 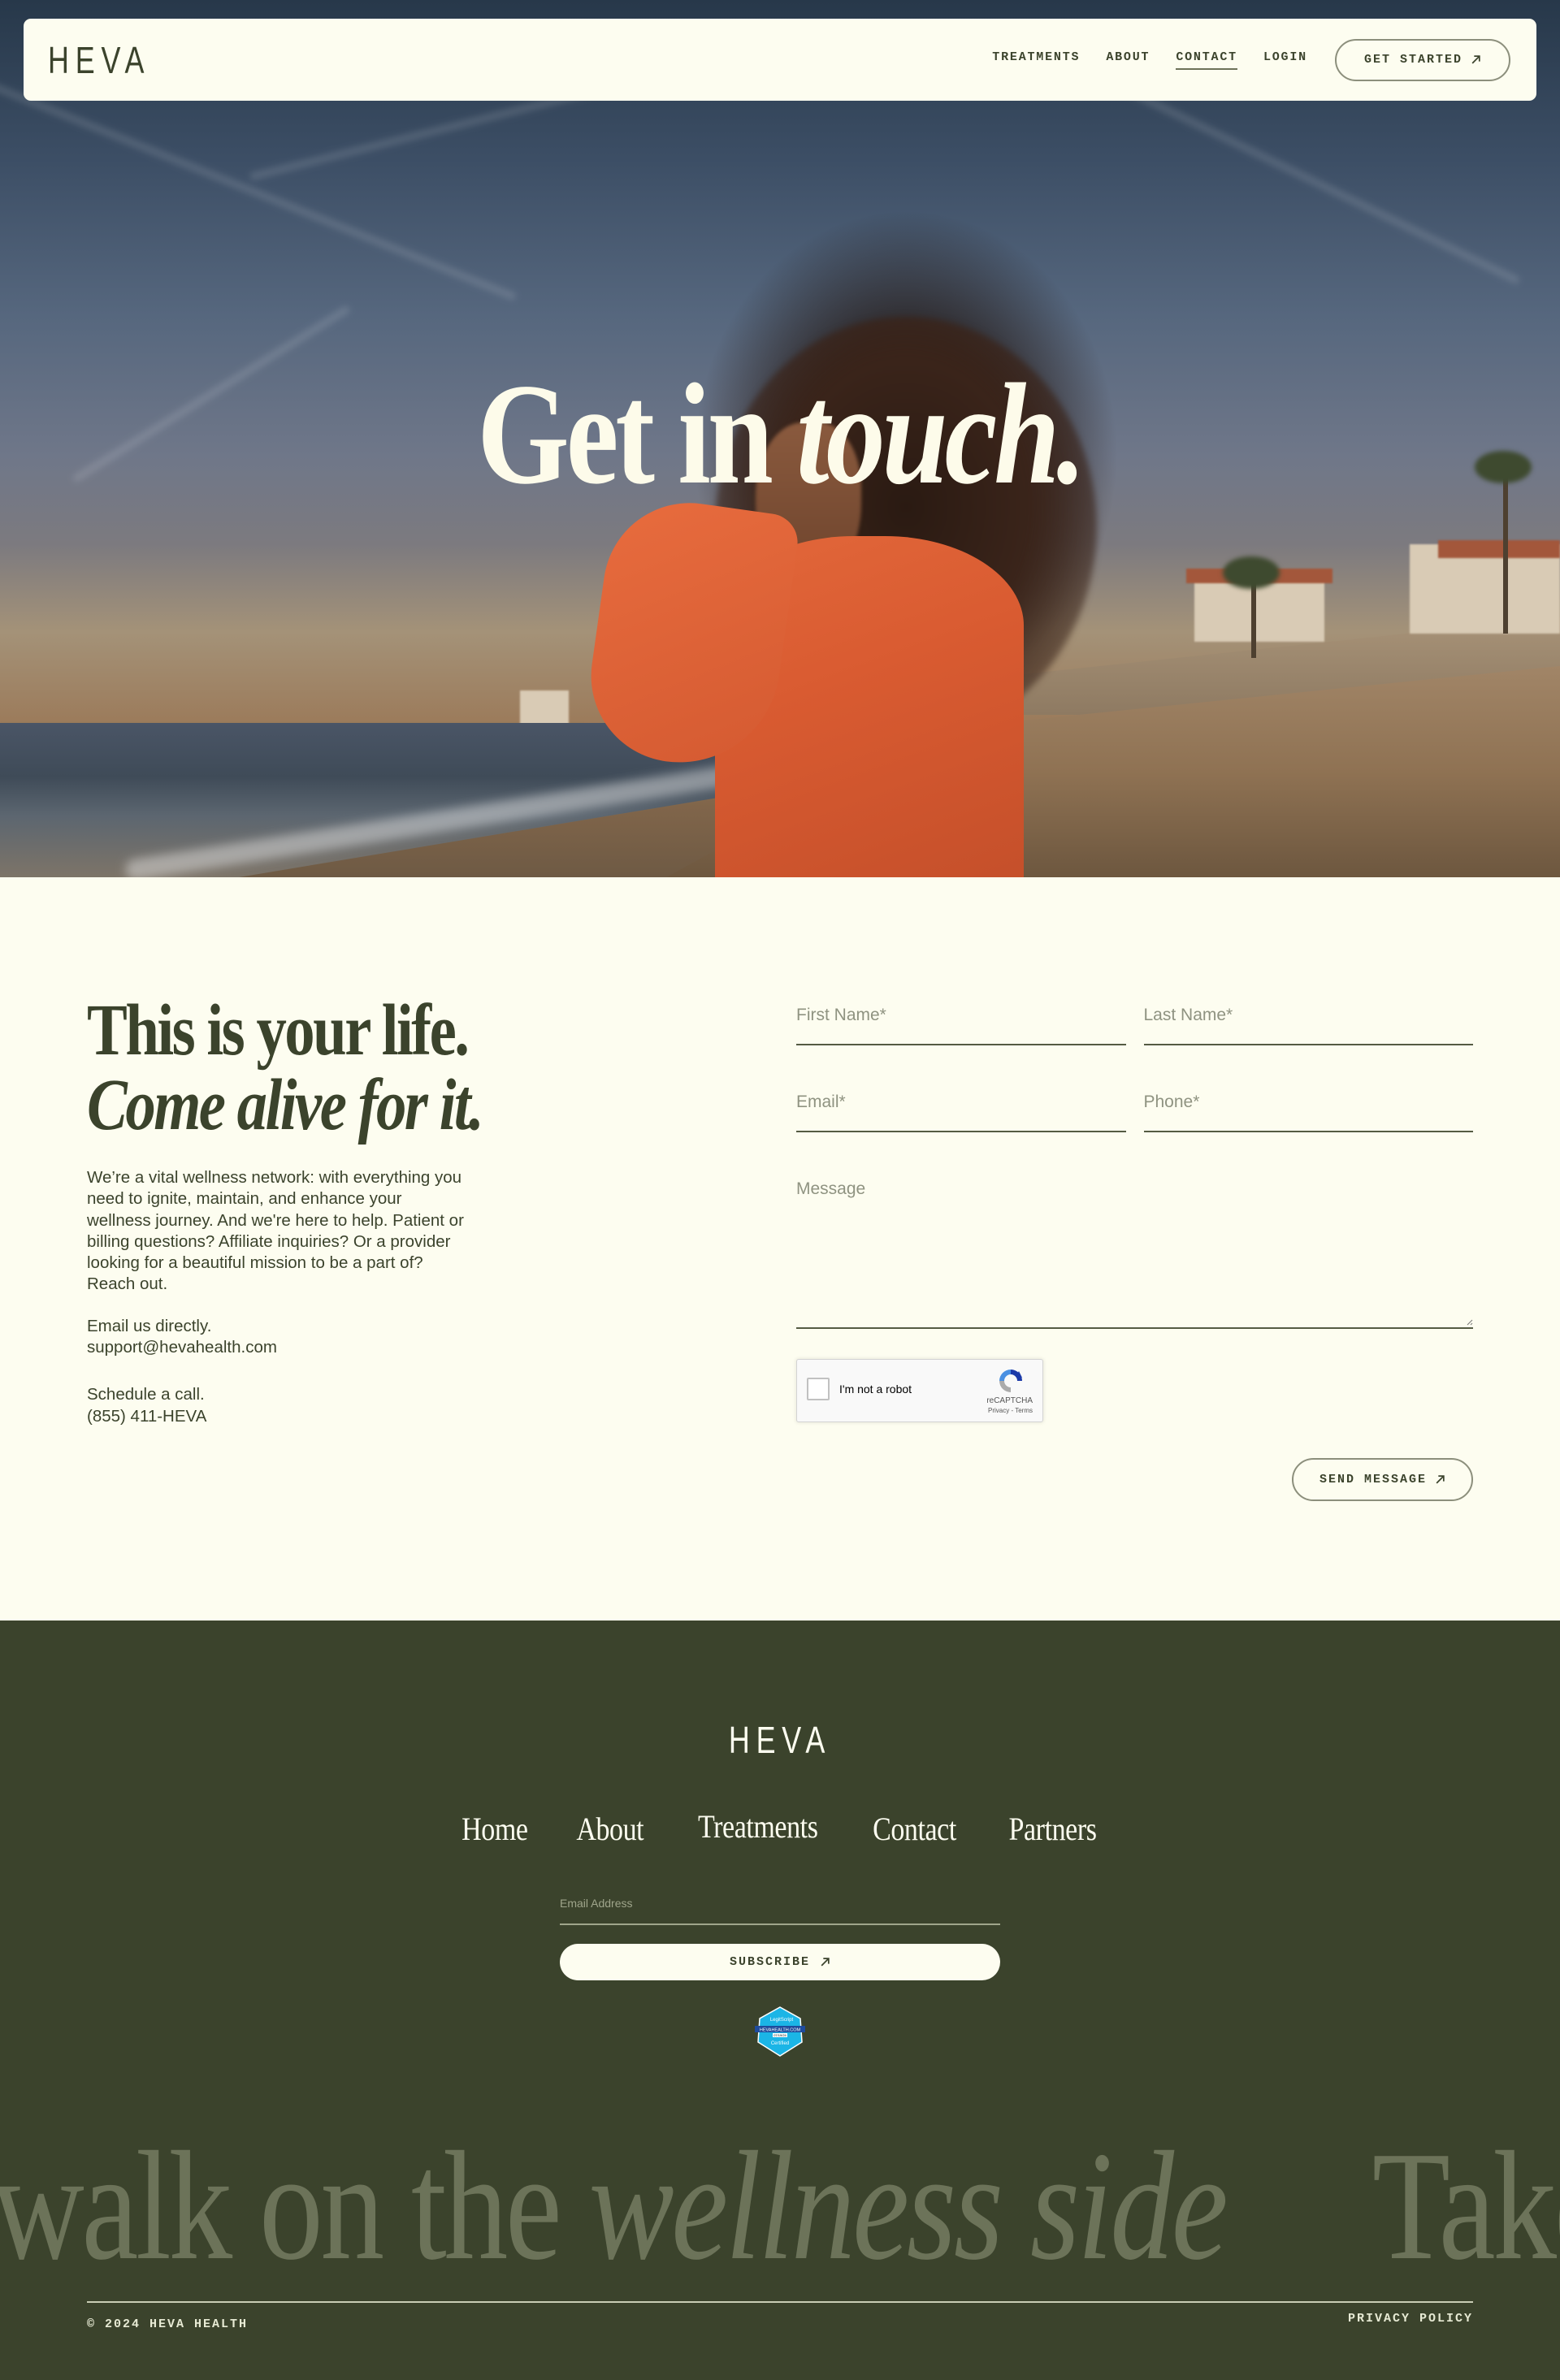 I want to click on resize-handle-icon, so click(x=1469, y=1322).